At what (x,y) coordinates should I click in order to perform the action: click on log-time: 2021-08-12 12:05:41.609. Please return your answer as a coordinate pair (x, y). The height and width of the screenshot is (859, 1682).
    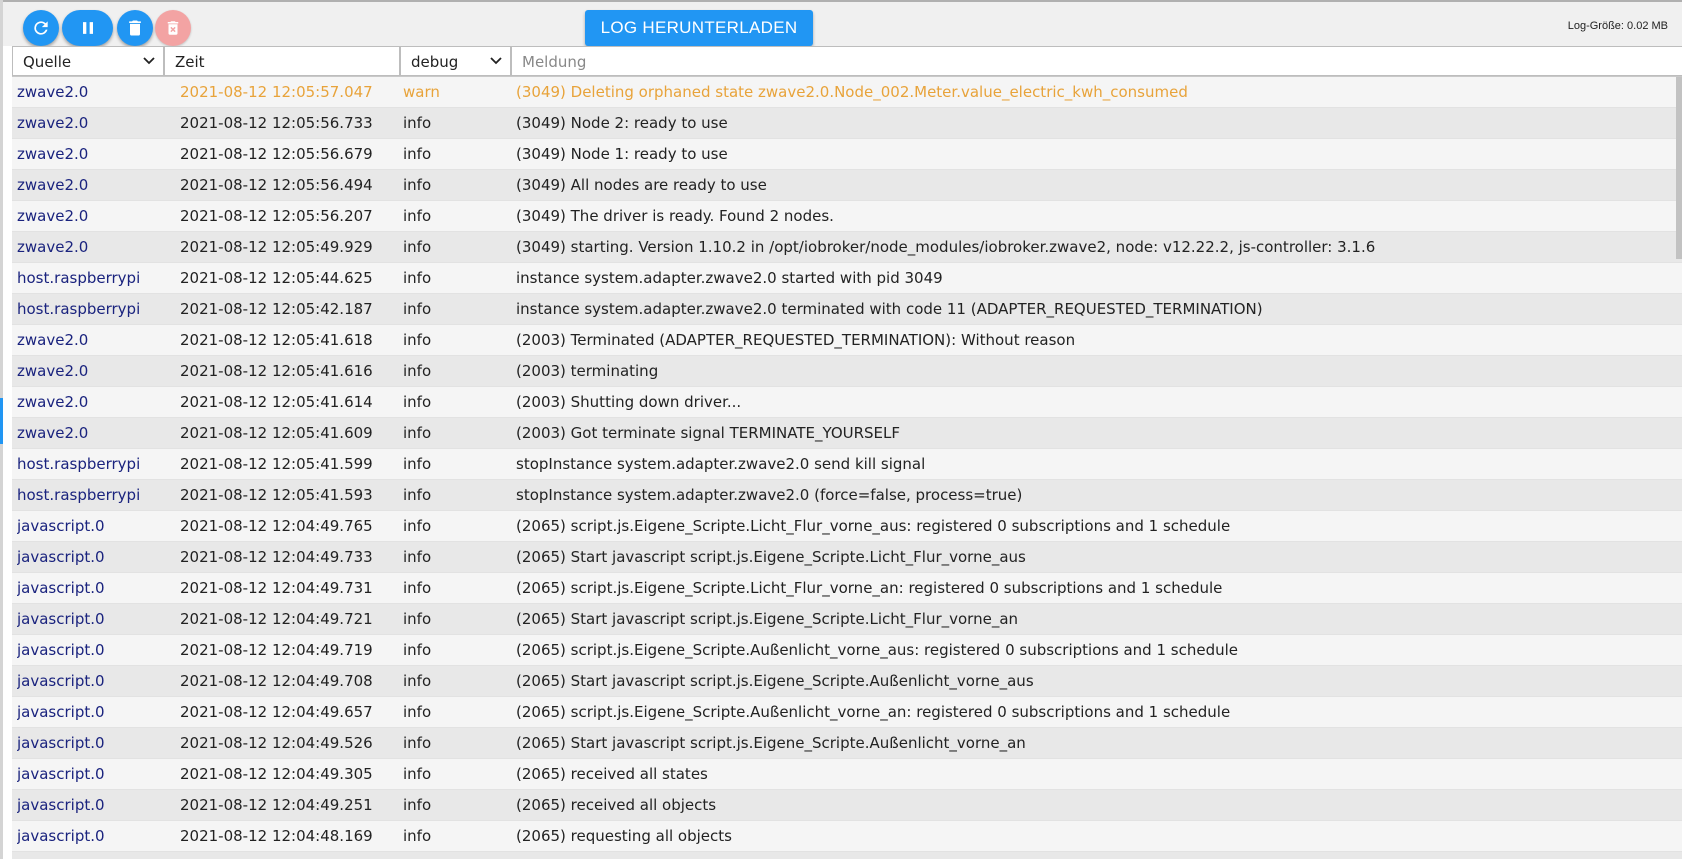
    Looking at the image, I should click on (276, 433).